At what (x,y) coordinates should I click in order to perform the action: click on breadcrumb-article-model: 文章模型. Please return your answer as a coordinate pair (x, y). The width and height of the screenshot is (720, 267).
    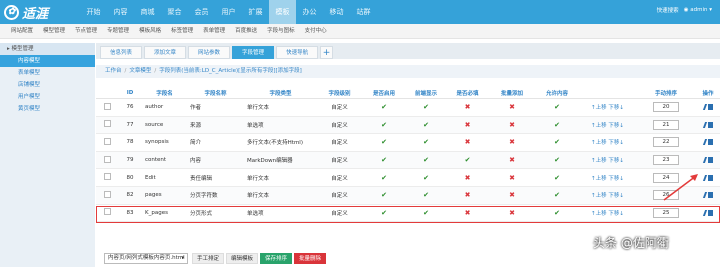
    Looking at the image, I should click on (140, 71).